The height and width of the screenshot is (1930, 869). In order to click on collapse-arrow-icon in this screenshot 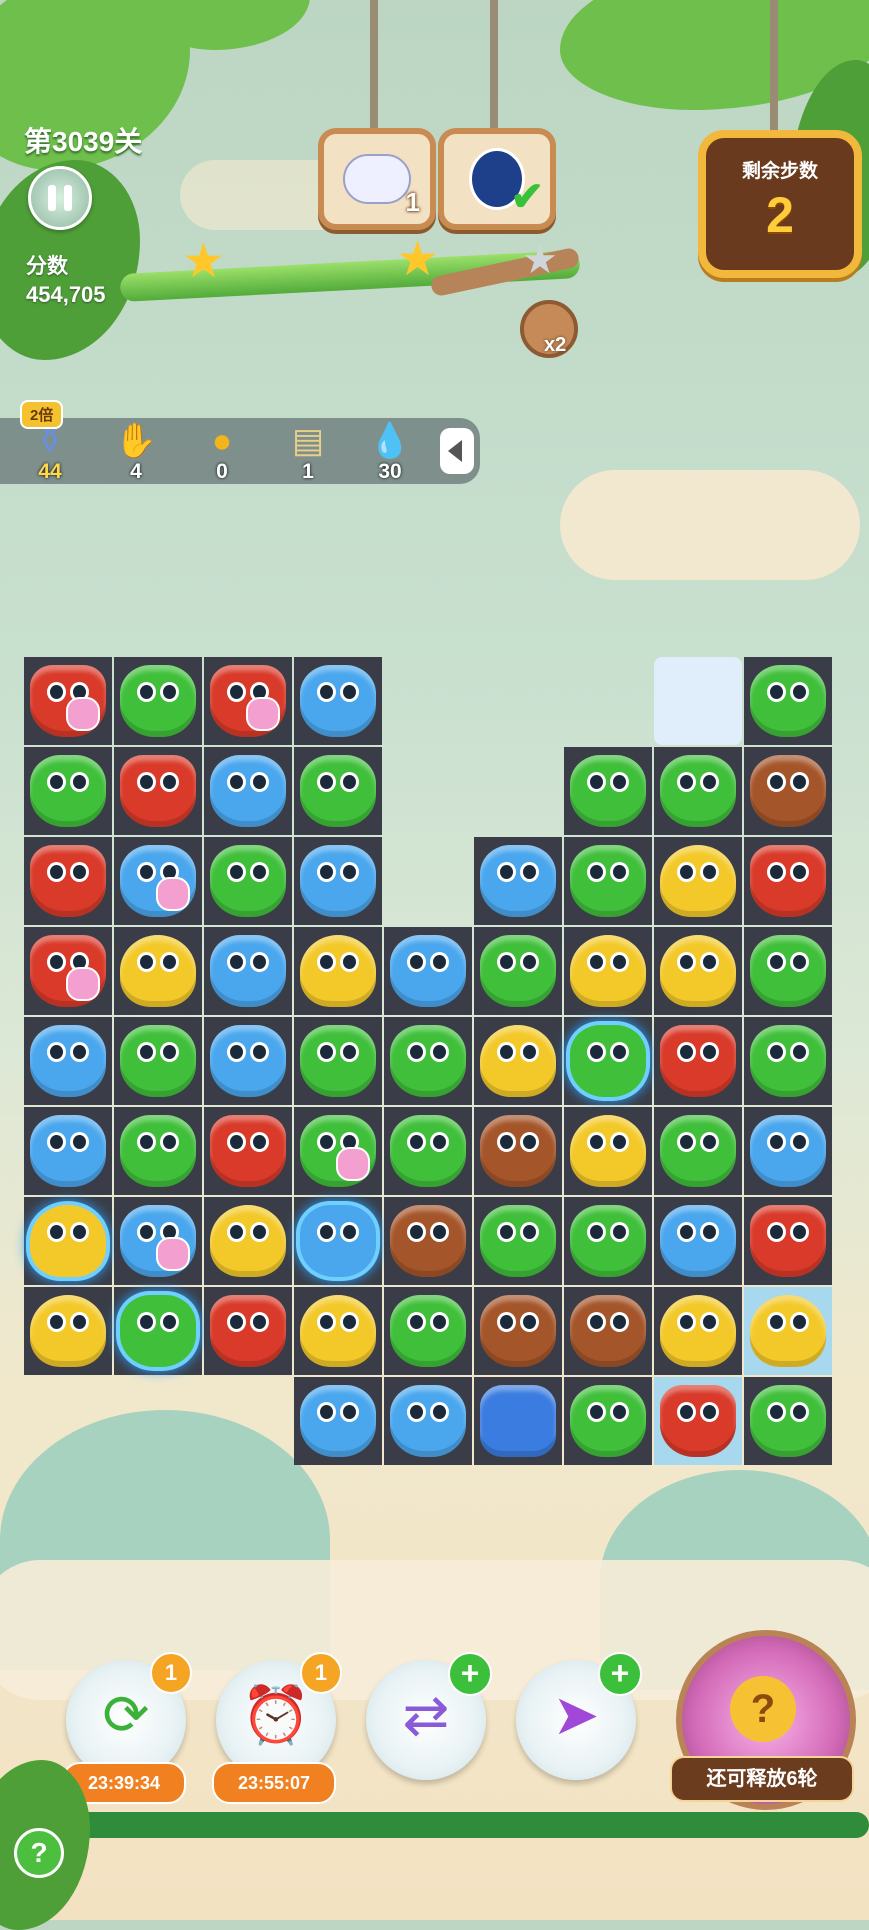, I will do `click(457, 451)`.